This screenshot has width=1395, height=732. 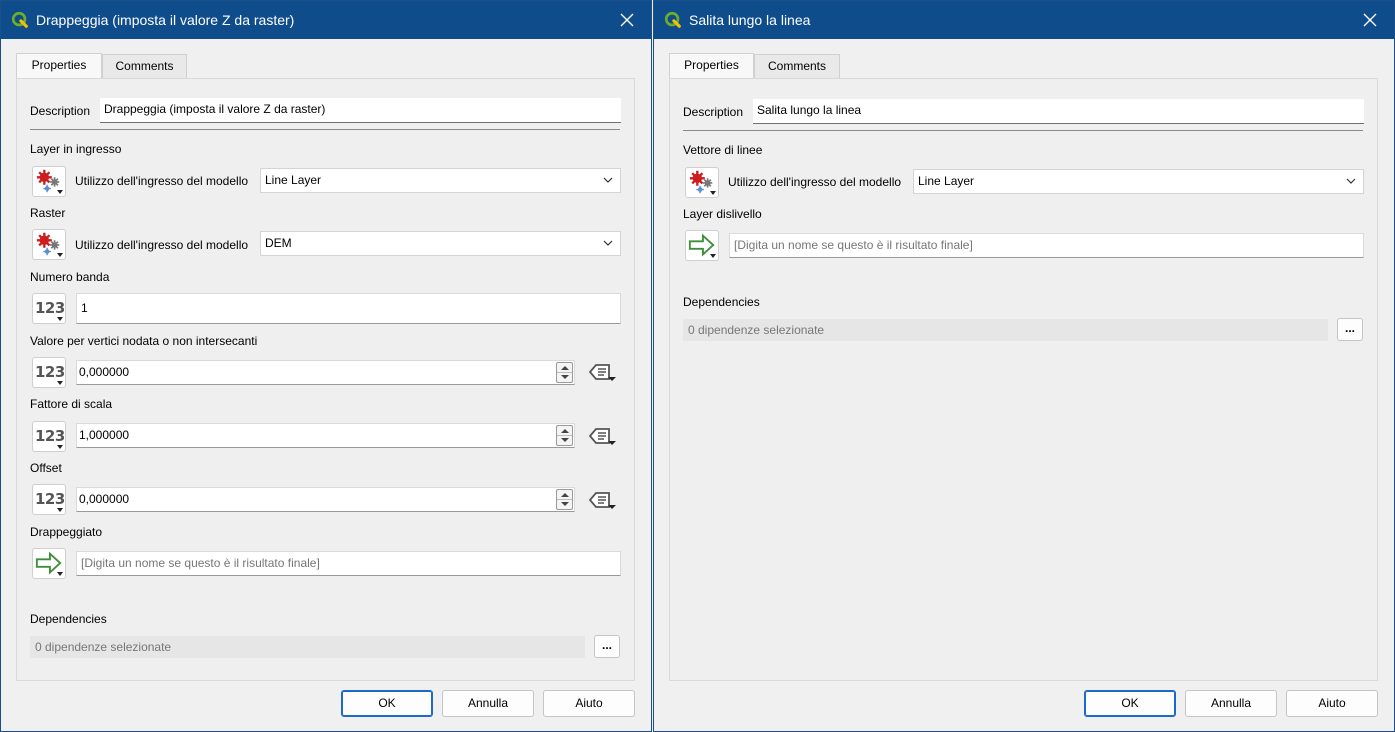 What do you see at coordinates (750, 20) in the screenshot?
I see `window-title: Salita lungo la linea` at bounding box center [750, 20].